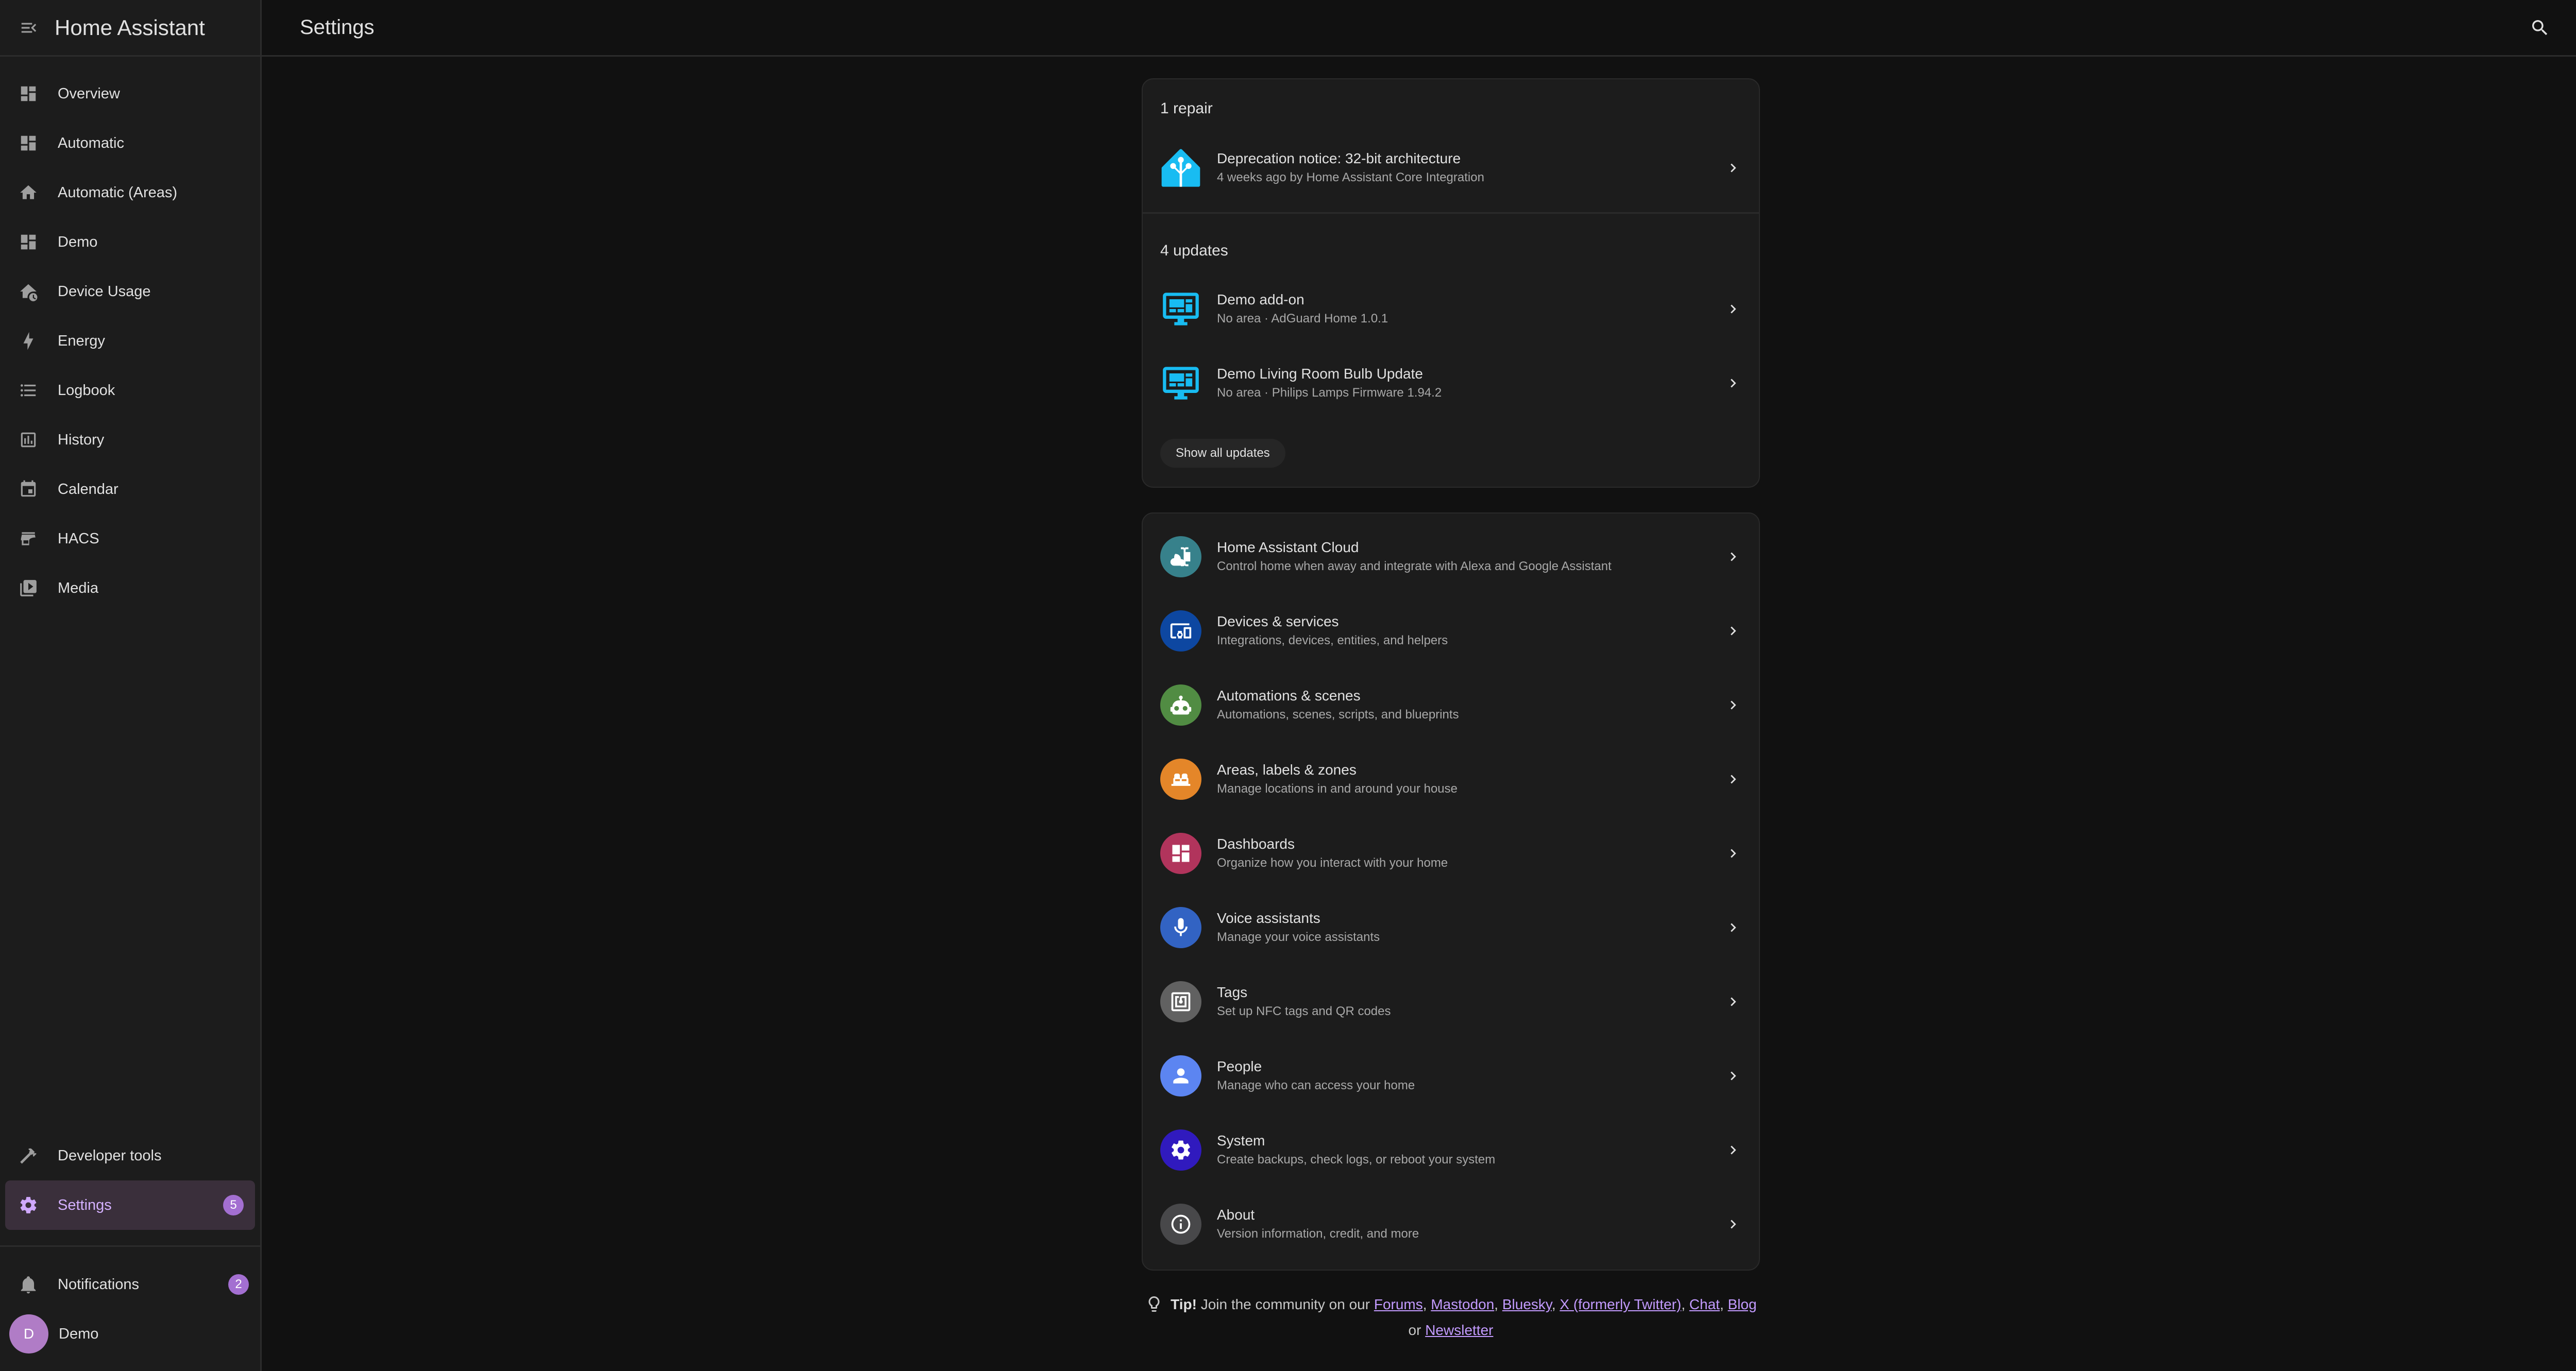 Image resolution: width=2576 pixels, height=1371 pixels. Describe the element at coordinates (130, 143) in the screenshot. I see `sidebar-item-automatic: Automatic` at that location.